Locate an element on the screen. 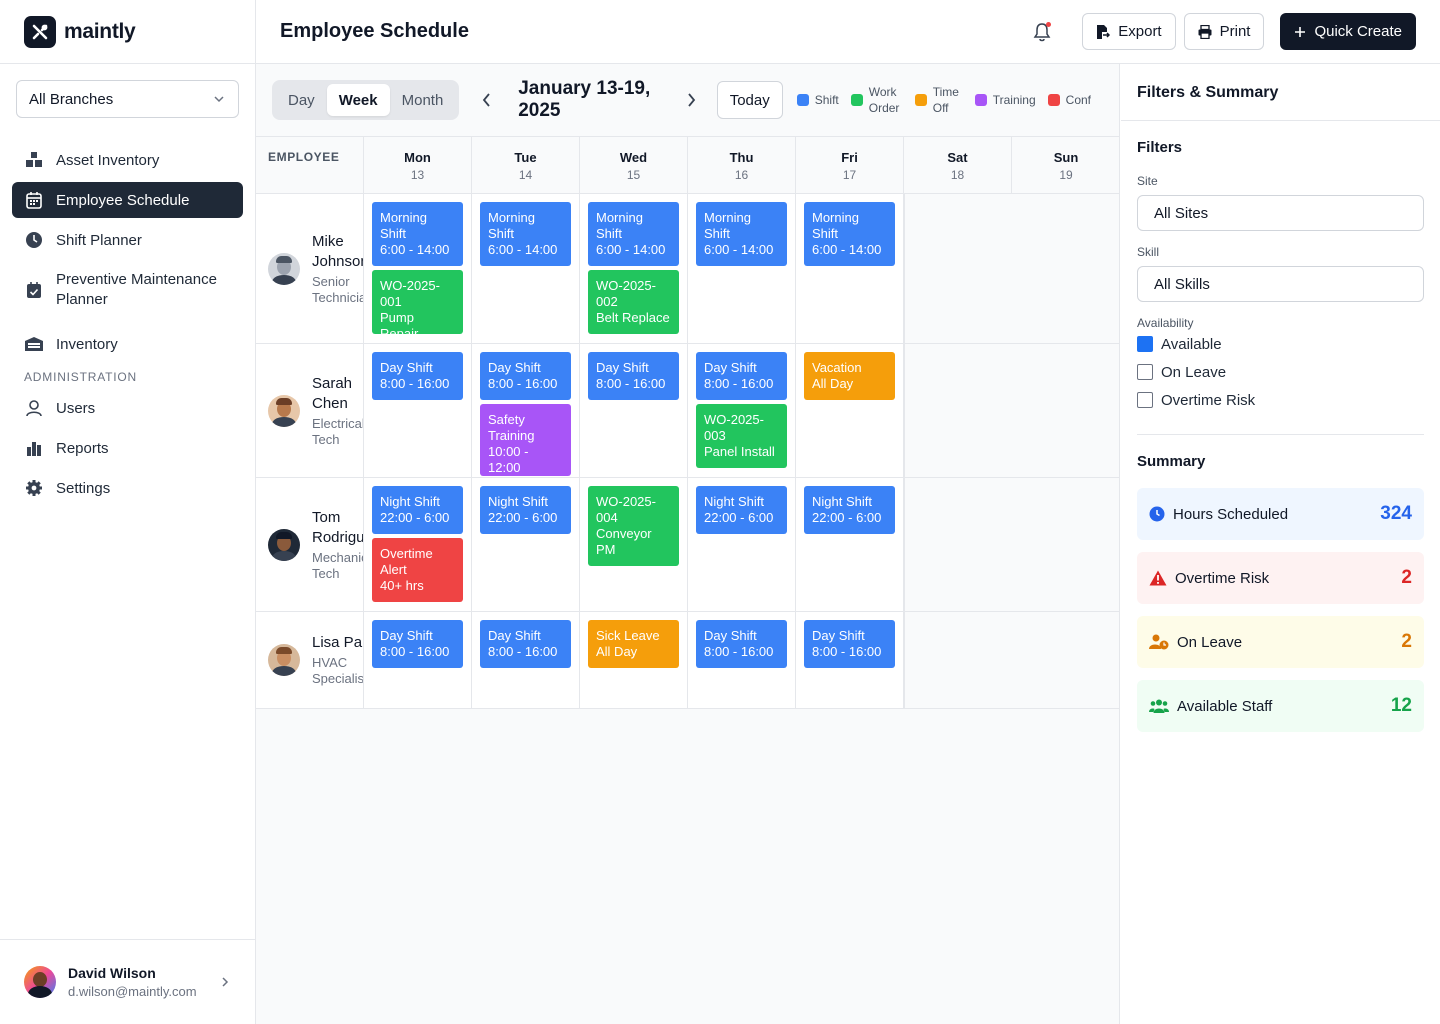 The image size is (1440, 1024). summary-card-available-staff: Available Staff 12 is located at coordinates (1280, 706).